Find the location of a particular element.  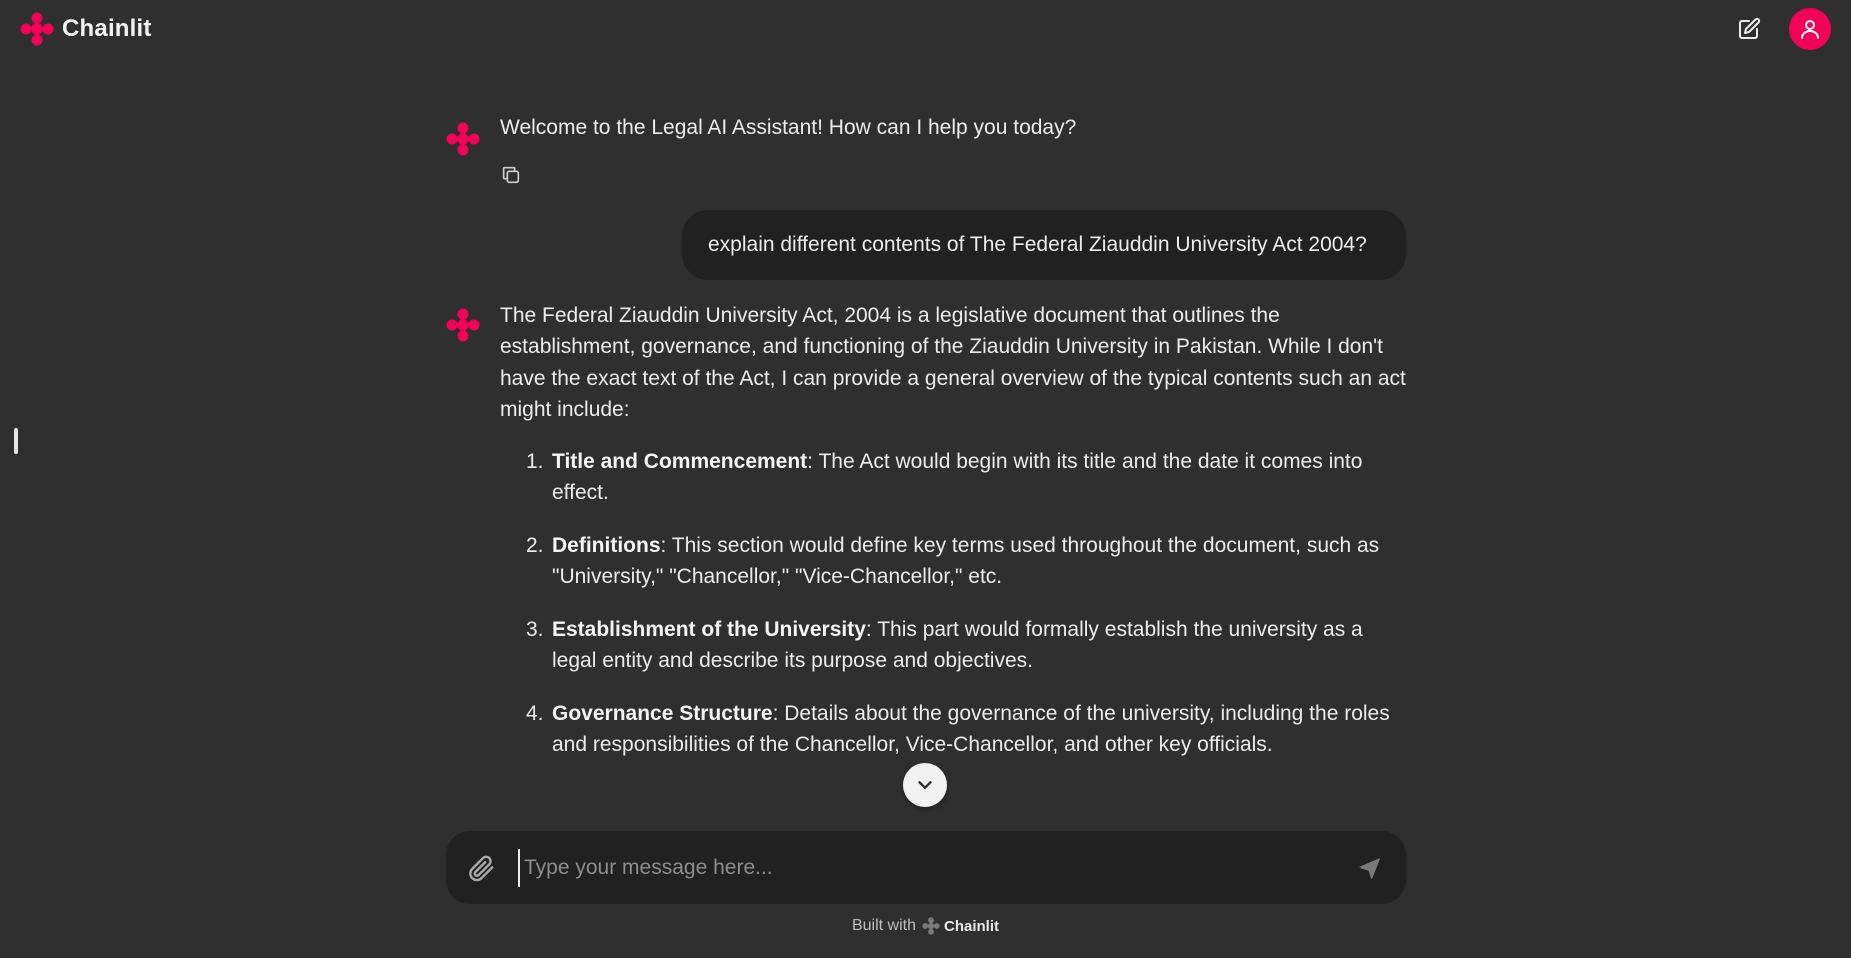

header-actions is located at coordinates (1783, 29).